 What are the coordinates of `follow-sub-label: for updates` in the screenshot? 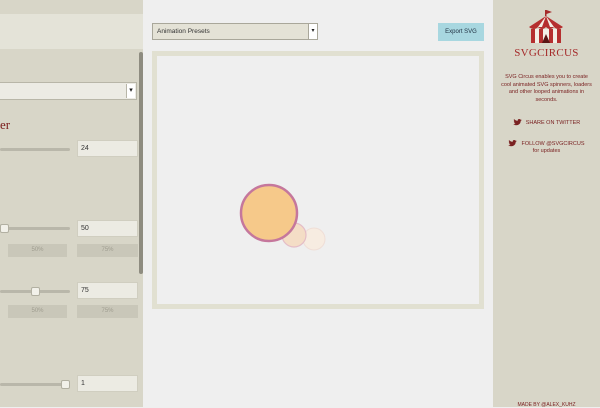 It's located at (546, 150).